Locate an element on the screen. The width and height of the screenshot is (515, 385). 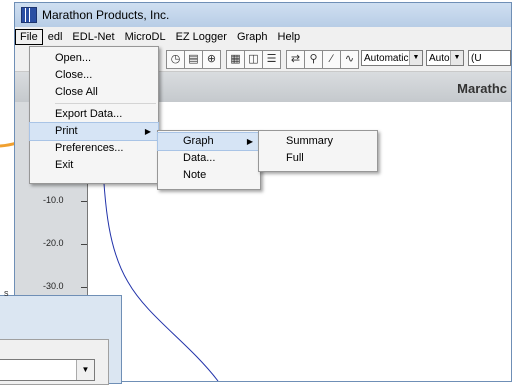
zoom-icon: ⚲ is located at coordinates (313, 59).